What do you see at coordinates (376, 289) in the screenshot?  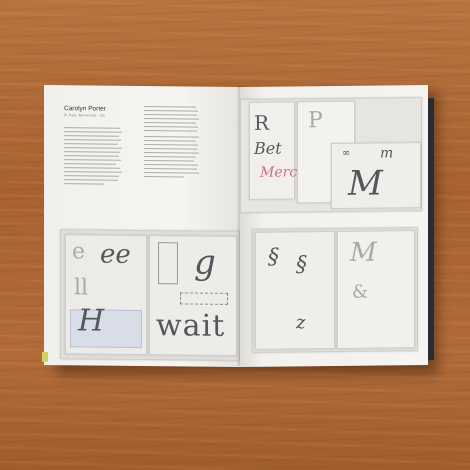 I see `sketch-sheet: M &` at bounding box center [376, 289].